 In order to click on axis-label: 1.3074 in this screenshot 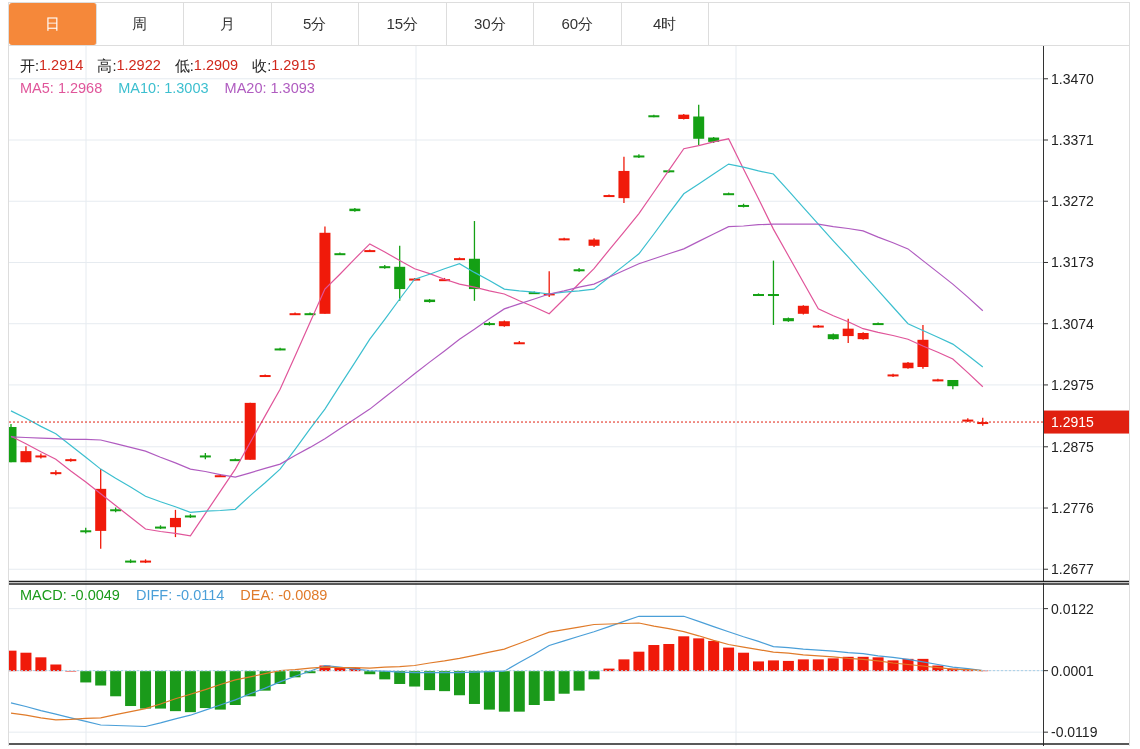, I will do `click(1072, 323)`.